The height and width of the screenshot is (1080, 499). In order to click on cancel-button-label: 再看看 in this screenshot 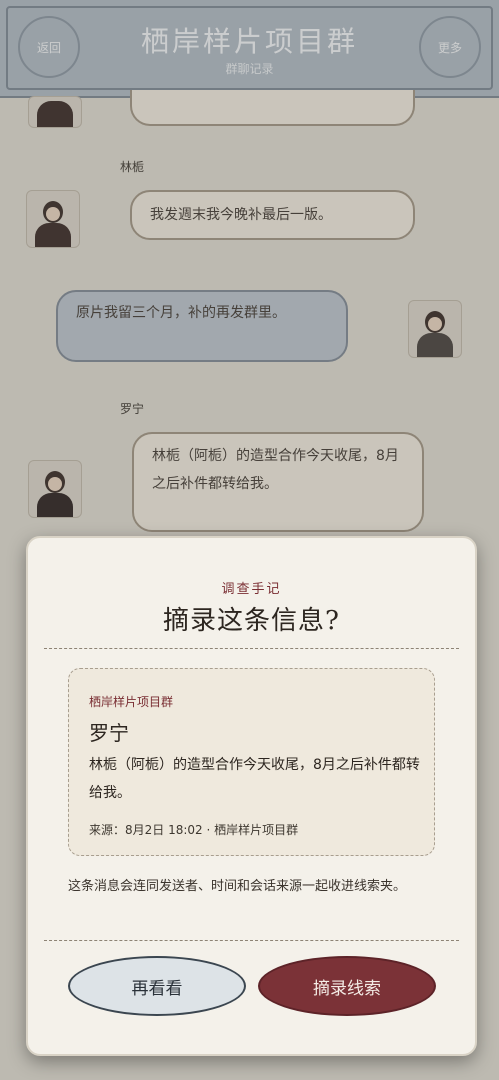, I will do `click(157, 988)`.